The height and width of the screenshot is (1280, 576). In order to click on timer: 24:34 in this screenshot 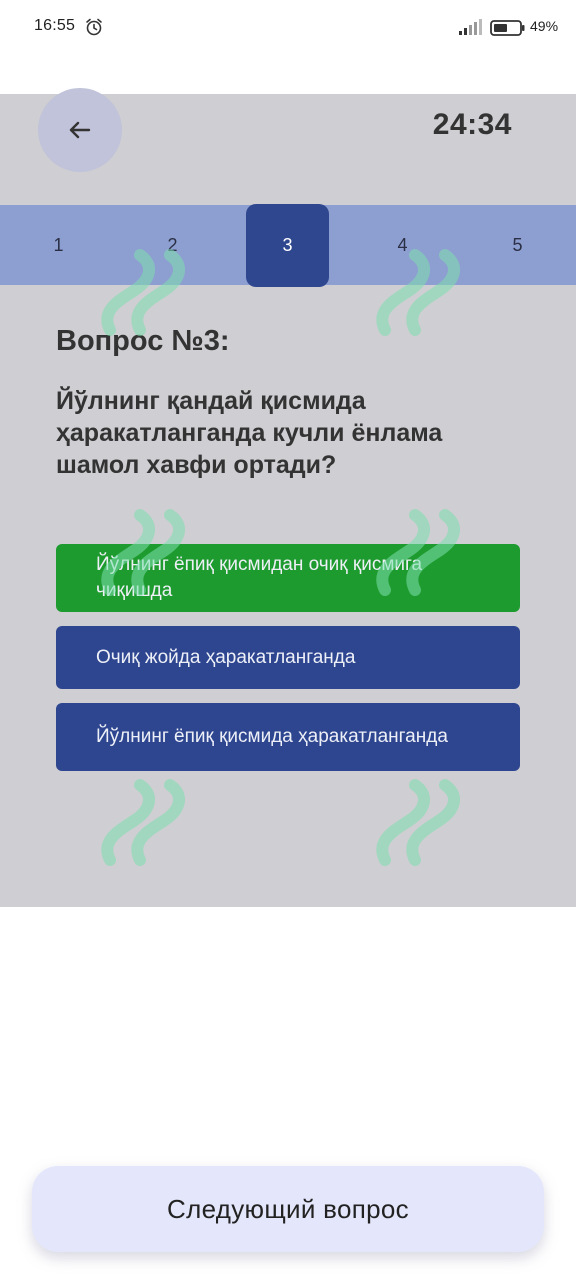, I will do `click(472, 124)`.